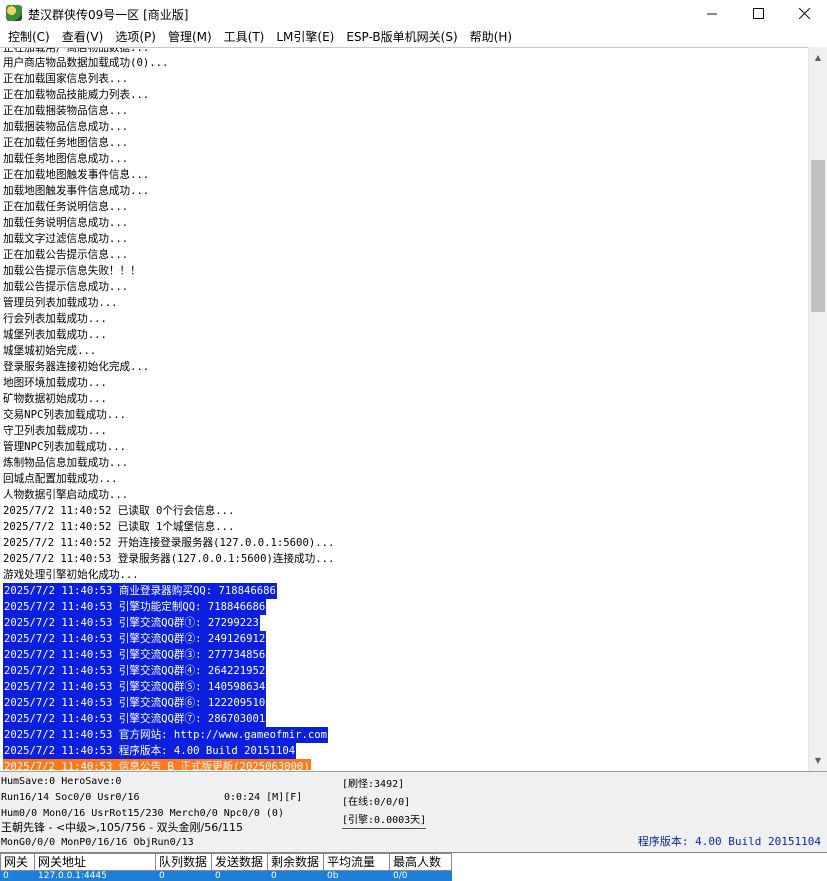 The width and height of the screenshot is (827, 881). What do you see at coordinates (135, 37) in the screenshot?
I see `menu-options: 选项(P)` at bounding box center [135, 37].